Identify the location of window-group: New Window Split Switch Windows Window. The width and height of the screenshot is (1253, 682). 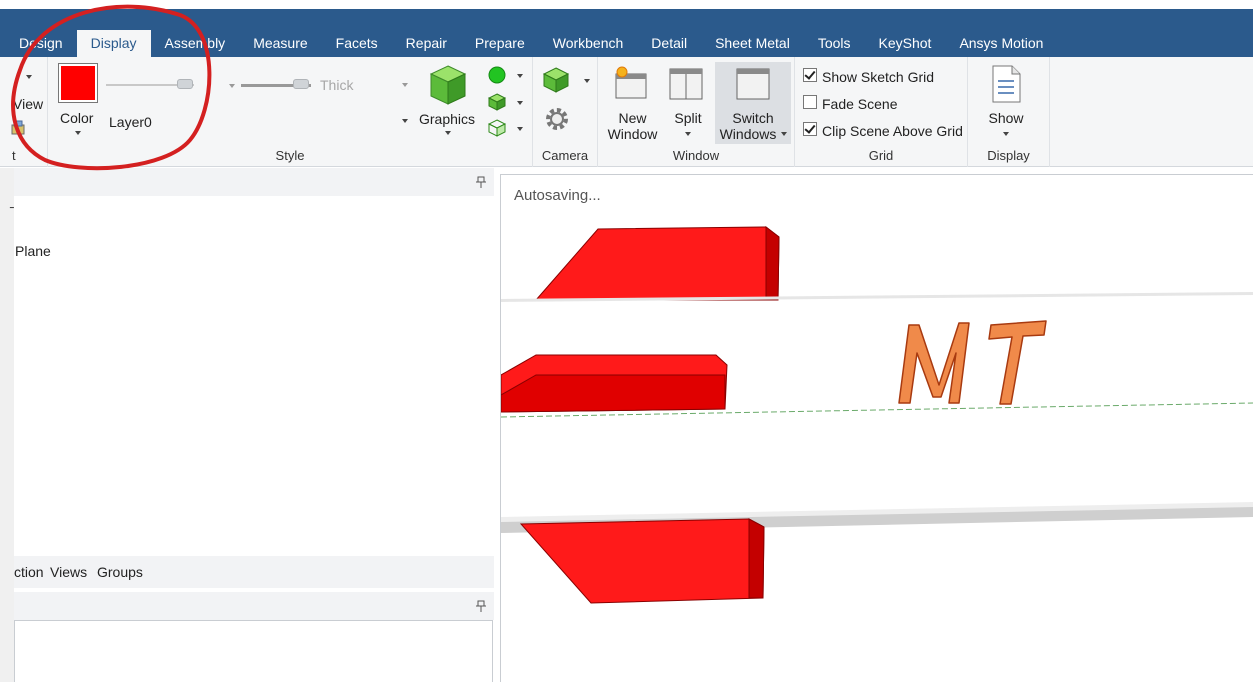
(696, 112).